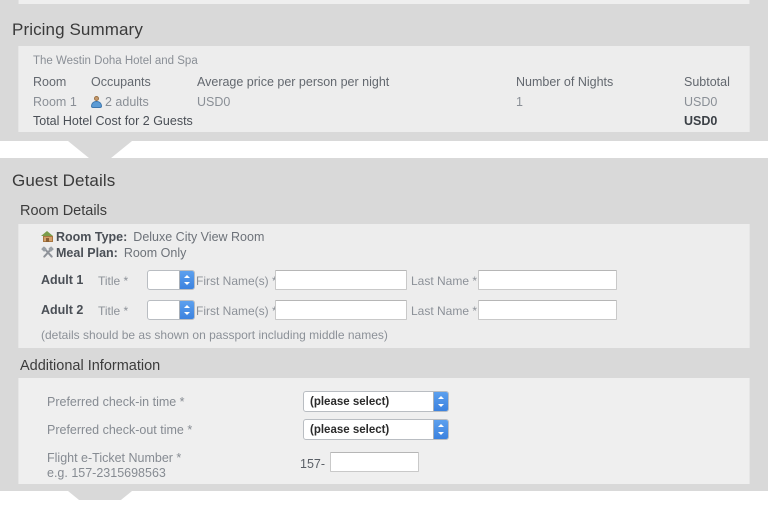  What do you see at coordinates (199, 237) in the screenshot?
I see `room-type-value: Deluxe City View Room` at bounding box center [199, 237].